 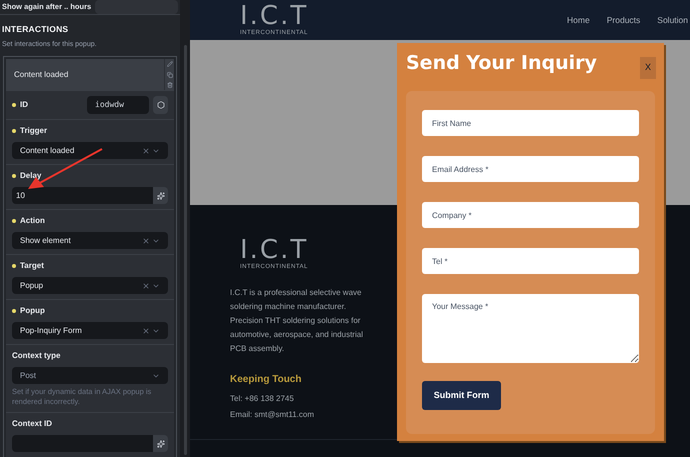 I want to click on input-field: Tel *, so click(x=530, y=261).